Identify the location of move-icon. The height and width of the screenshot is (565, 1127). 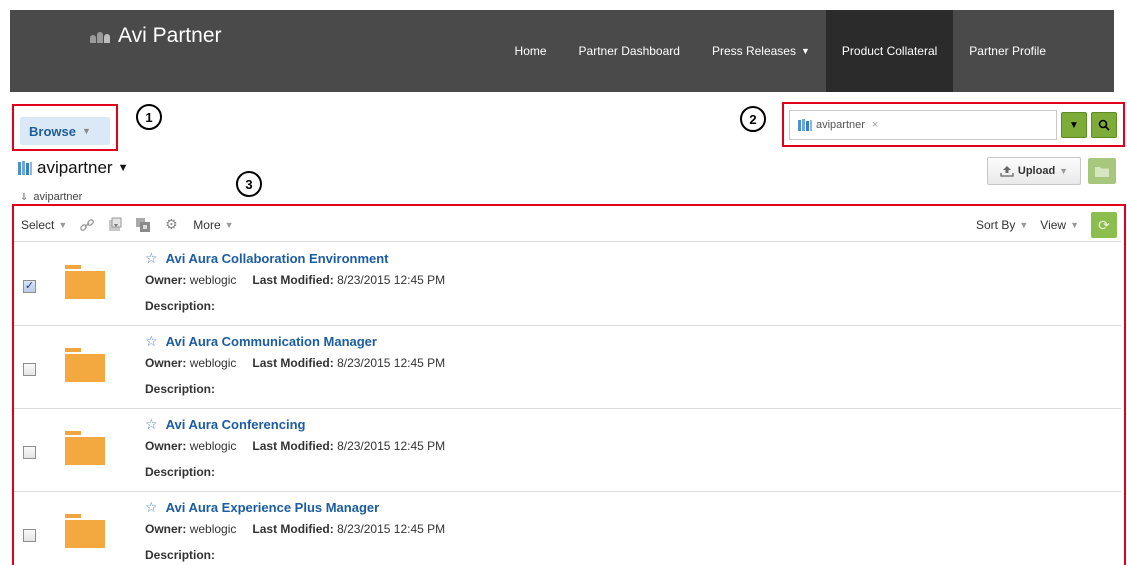
(115, 225).